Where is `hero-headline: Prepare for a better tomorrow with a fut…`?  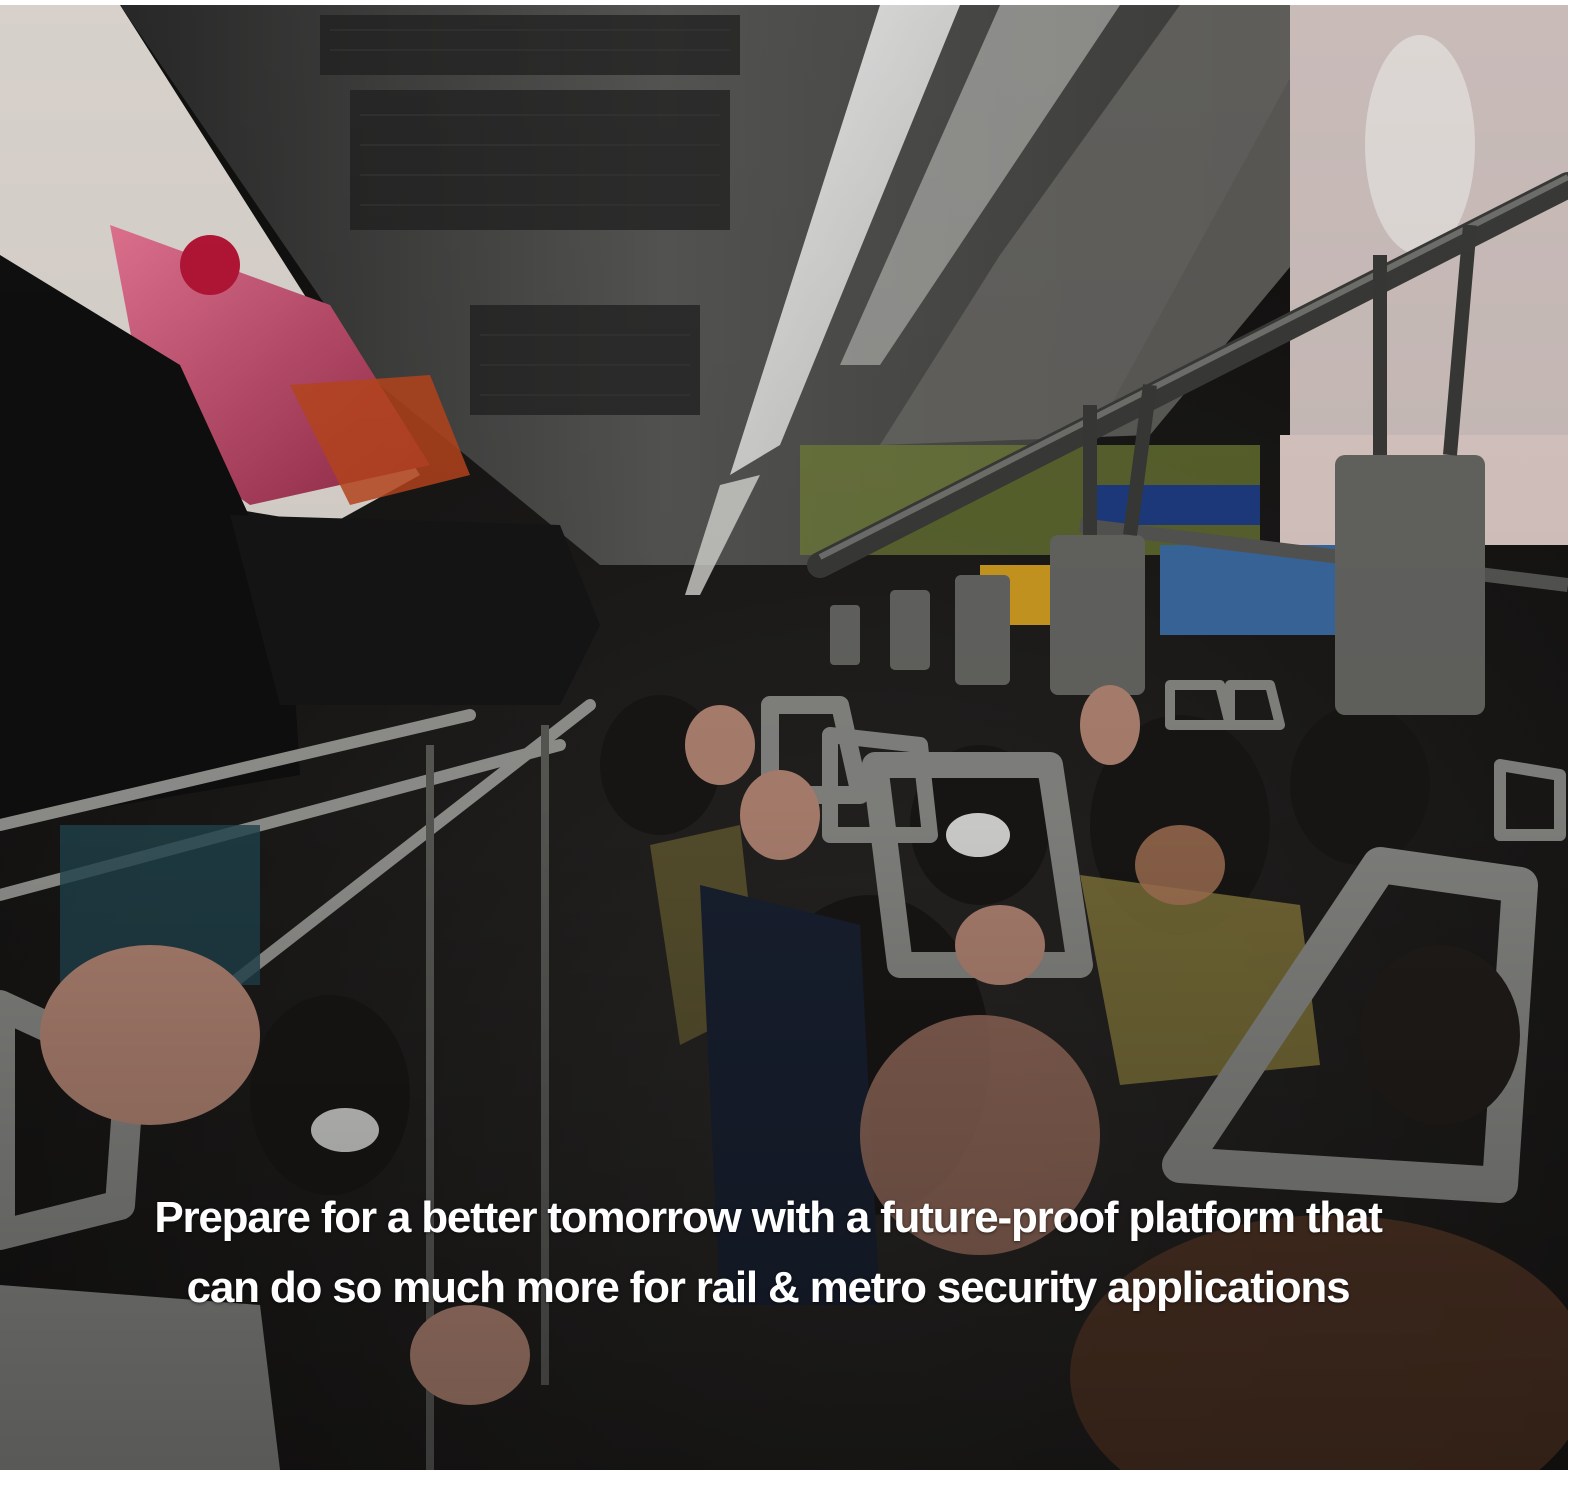 hero-headline: Prepare for a better tomorrow with a fut… is located at coordinates (768, 1252).